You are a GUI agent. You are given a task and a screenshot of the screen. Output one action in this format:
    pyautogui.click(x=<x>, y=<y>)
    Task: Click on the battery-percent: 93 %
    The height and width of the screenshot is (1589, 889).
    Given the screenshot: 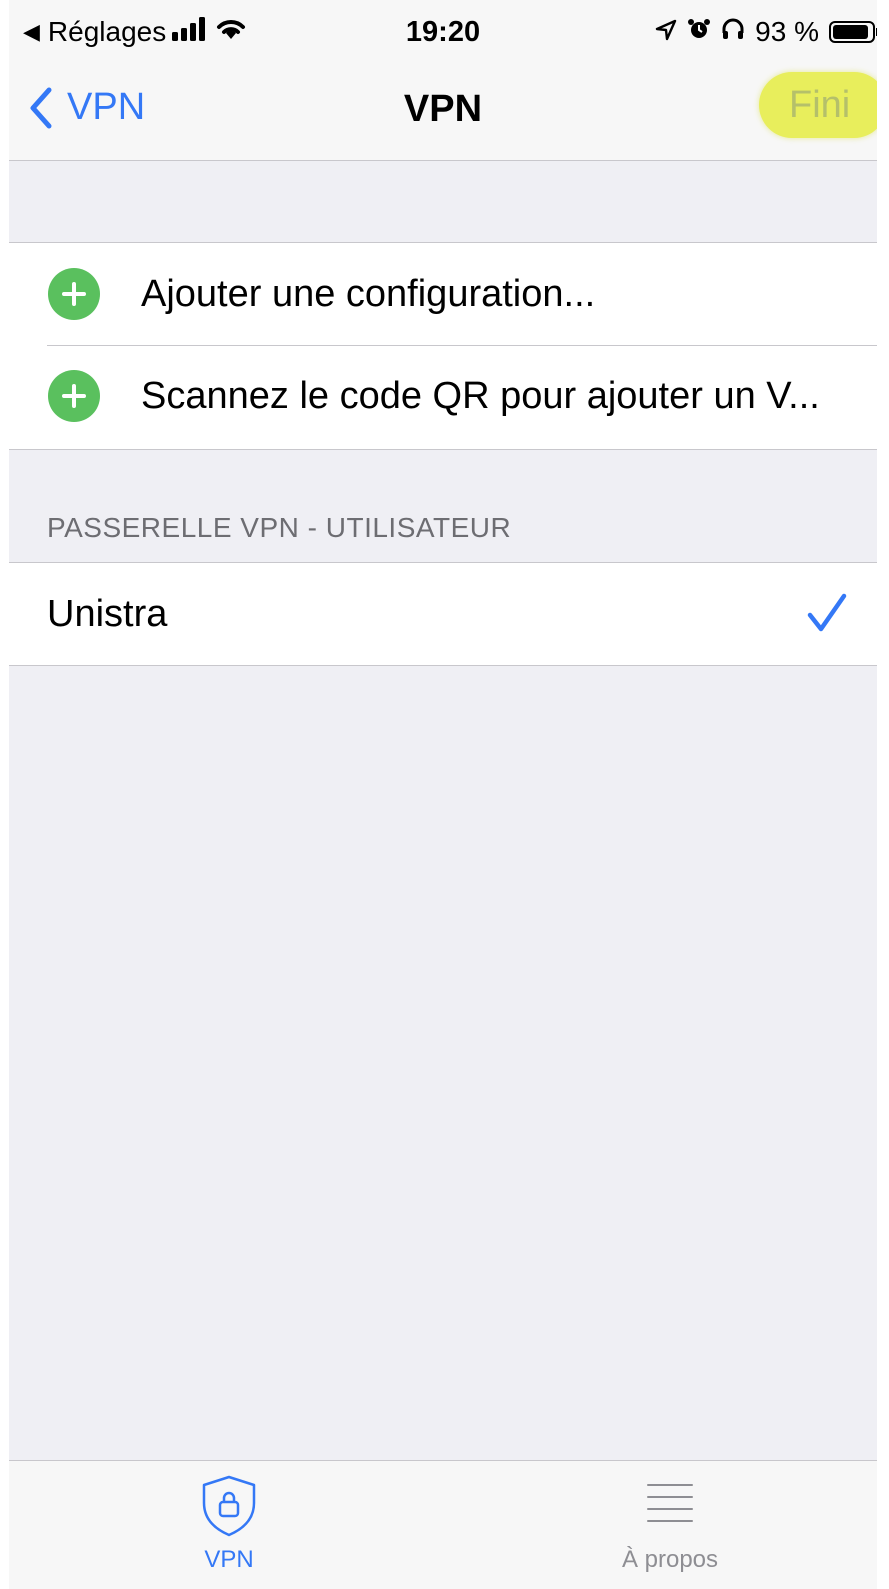 What is the action you would take?
    pyautogui.click(x=787, y=31)
    